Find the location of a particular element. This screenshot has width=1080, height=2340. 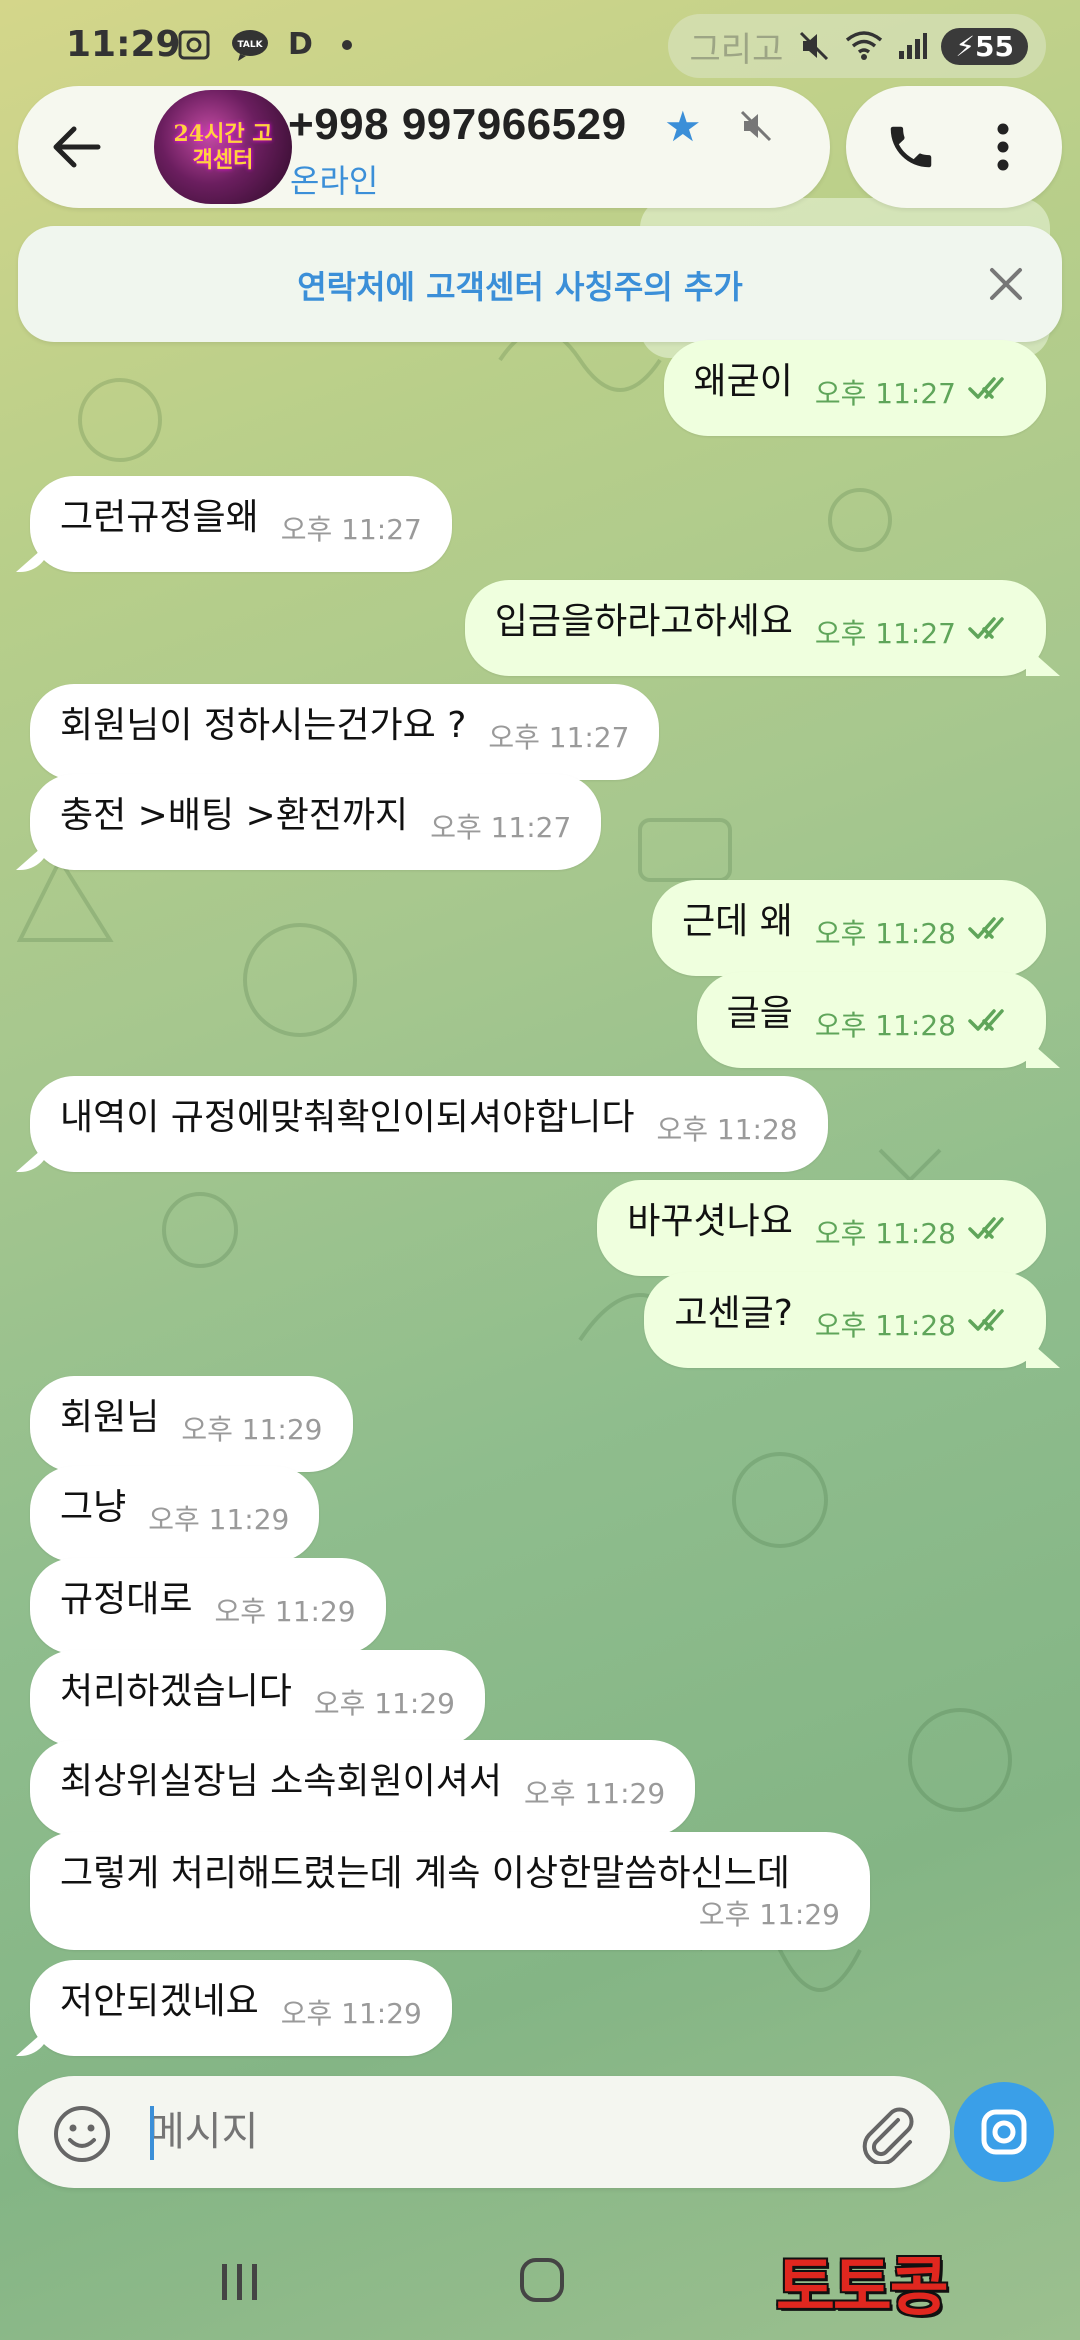

message-text: 근데 왜 is located at coordinates (737, 921).